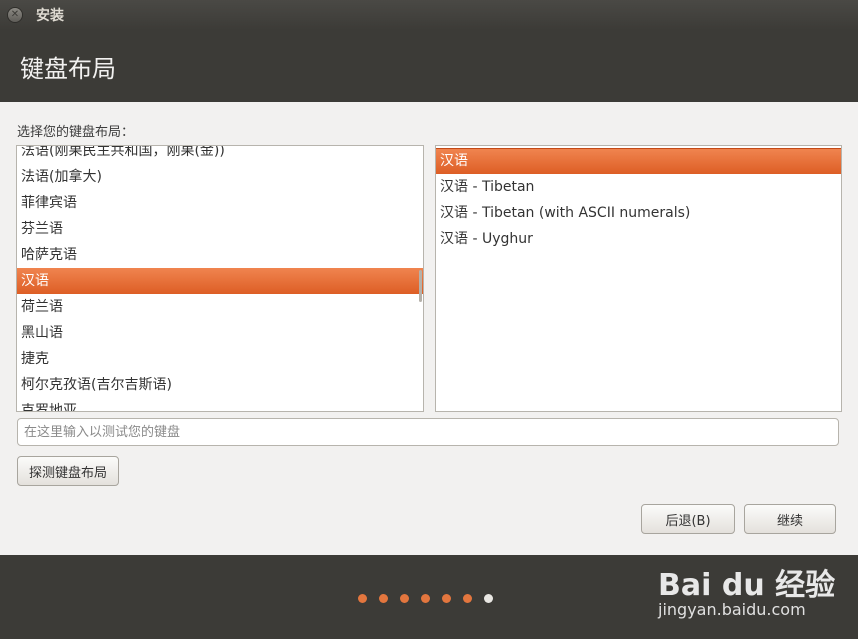  Describe the element at coordinates (68, 471) in the screenshot. I see `detect-layout-button: 探测键盘布局` at that location.